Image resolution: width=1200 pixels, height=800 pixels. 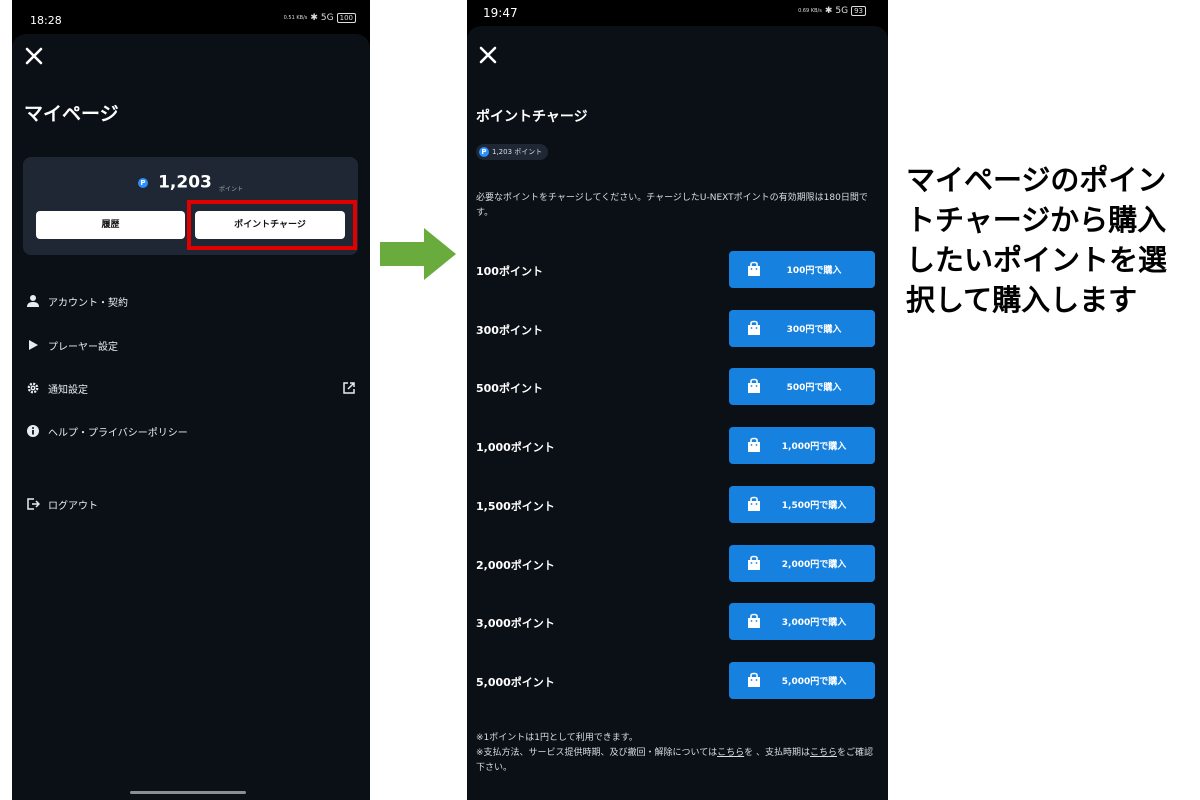 I want to click on menu-item-logout: ログアウト, so click(x=62, y=504).